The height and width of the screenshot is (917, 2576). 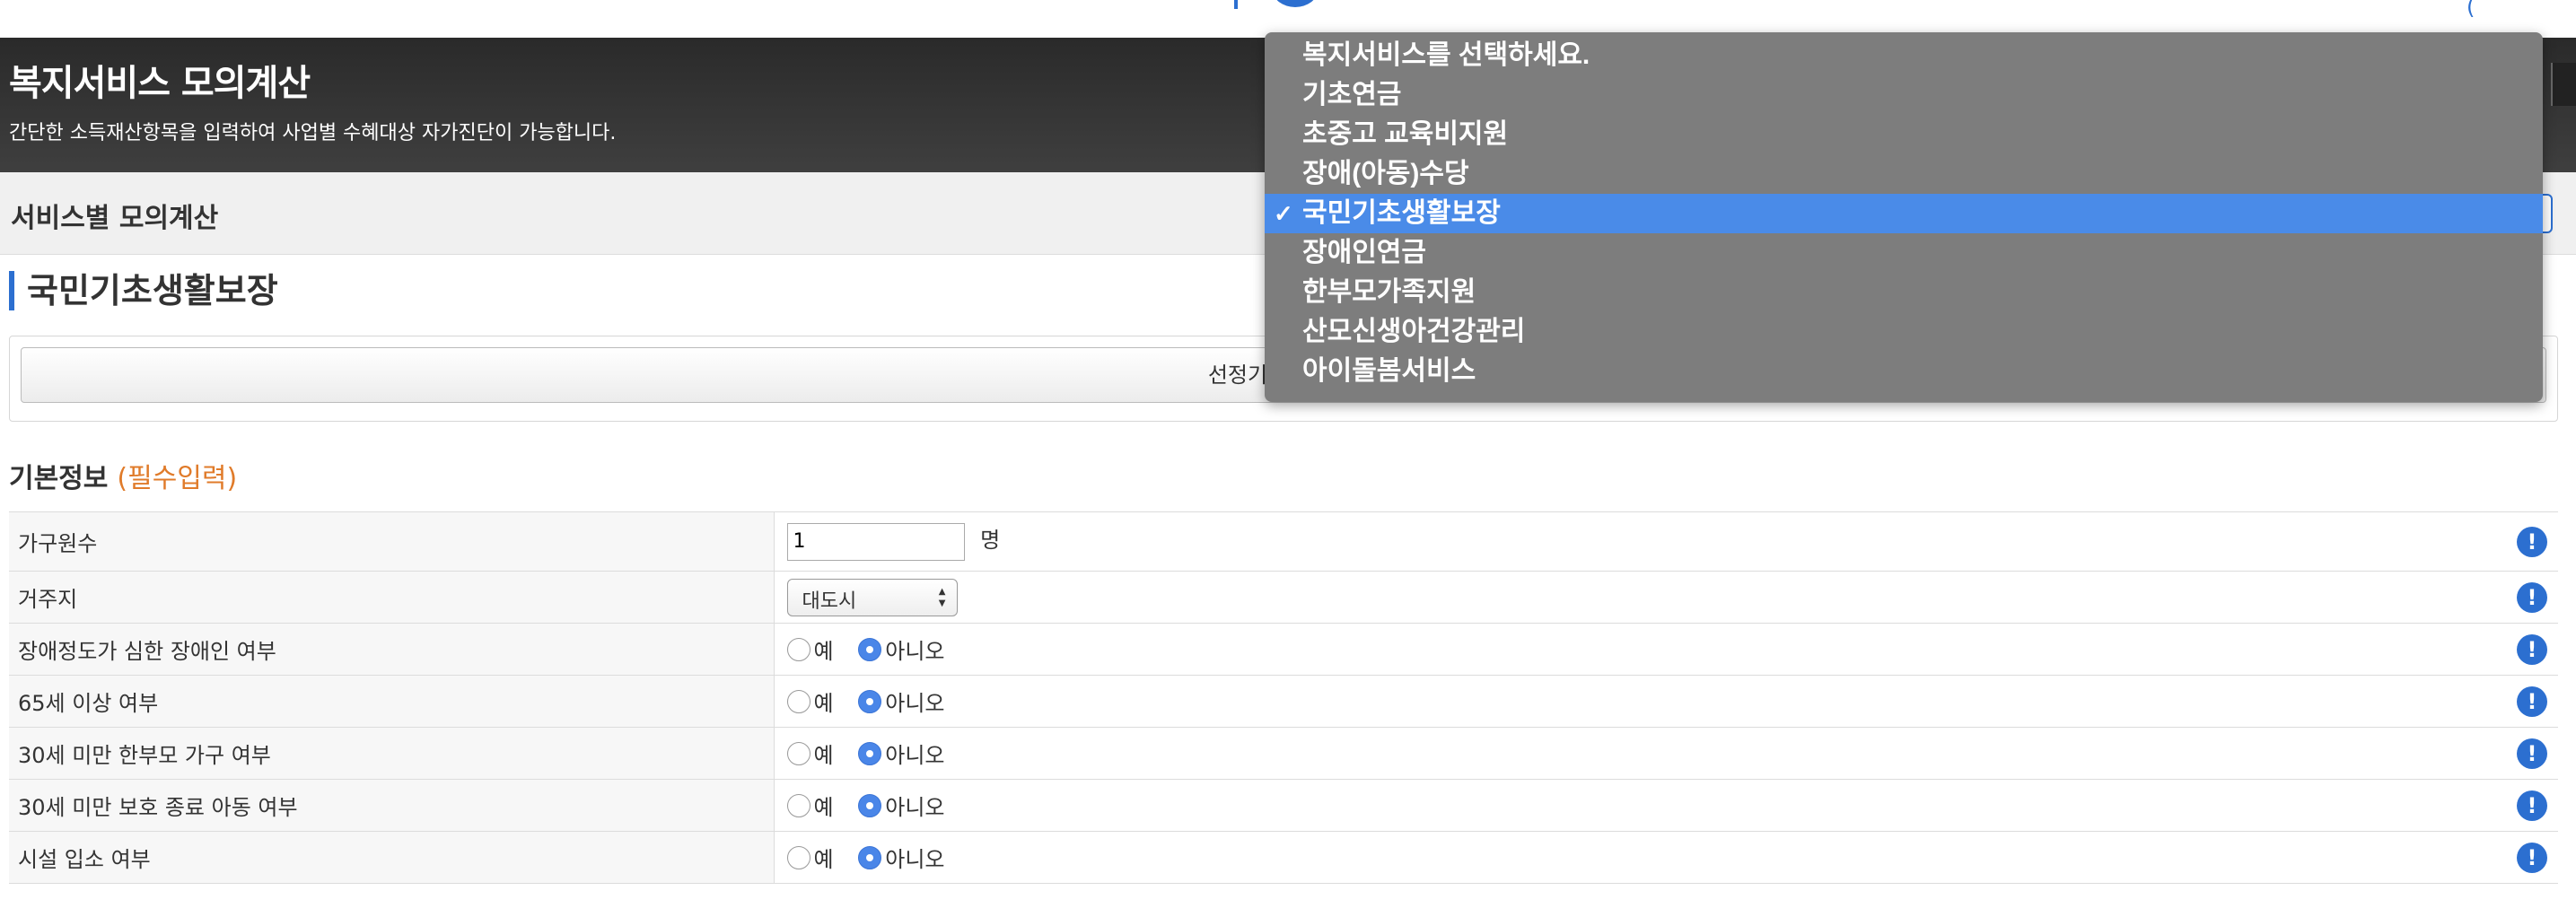 I want to click on form-row-radio: 장애정도가 심한 장애인 여부 예 아니오 !, so click(x=1283, y=649).